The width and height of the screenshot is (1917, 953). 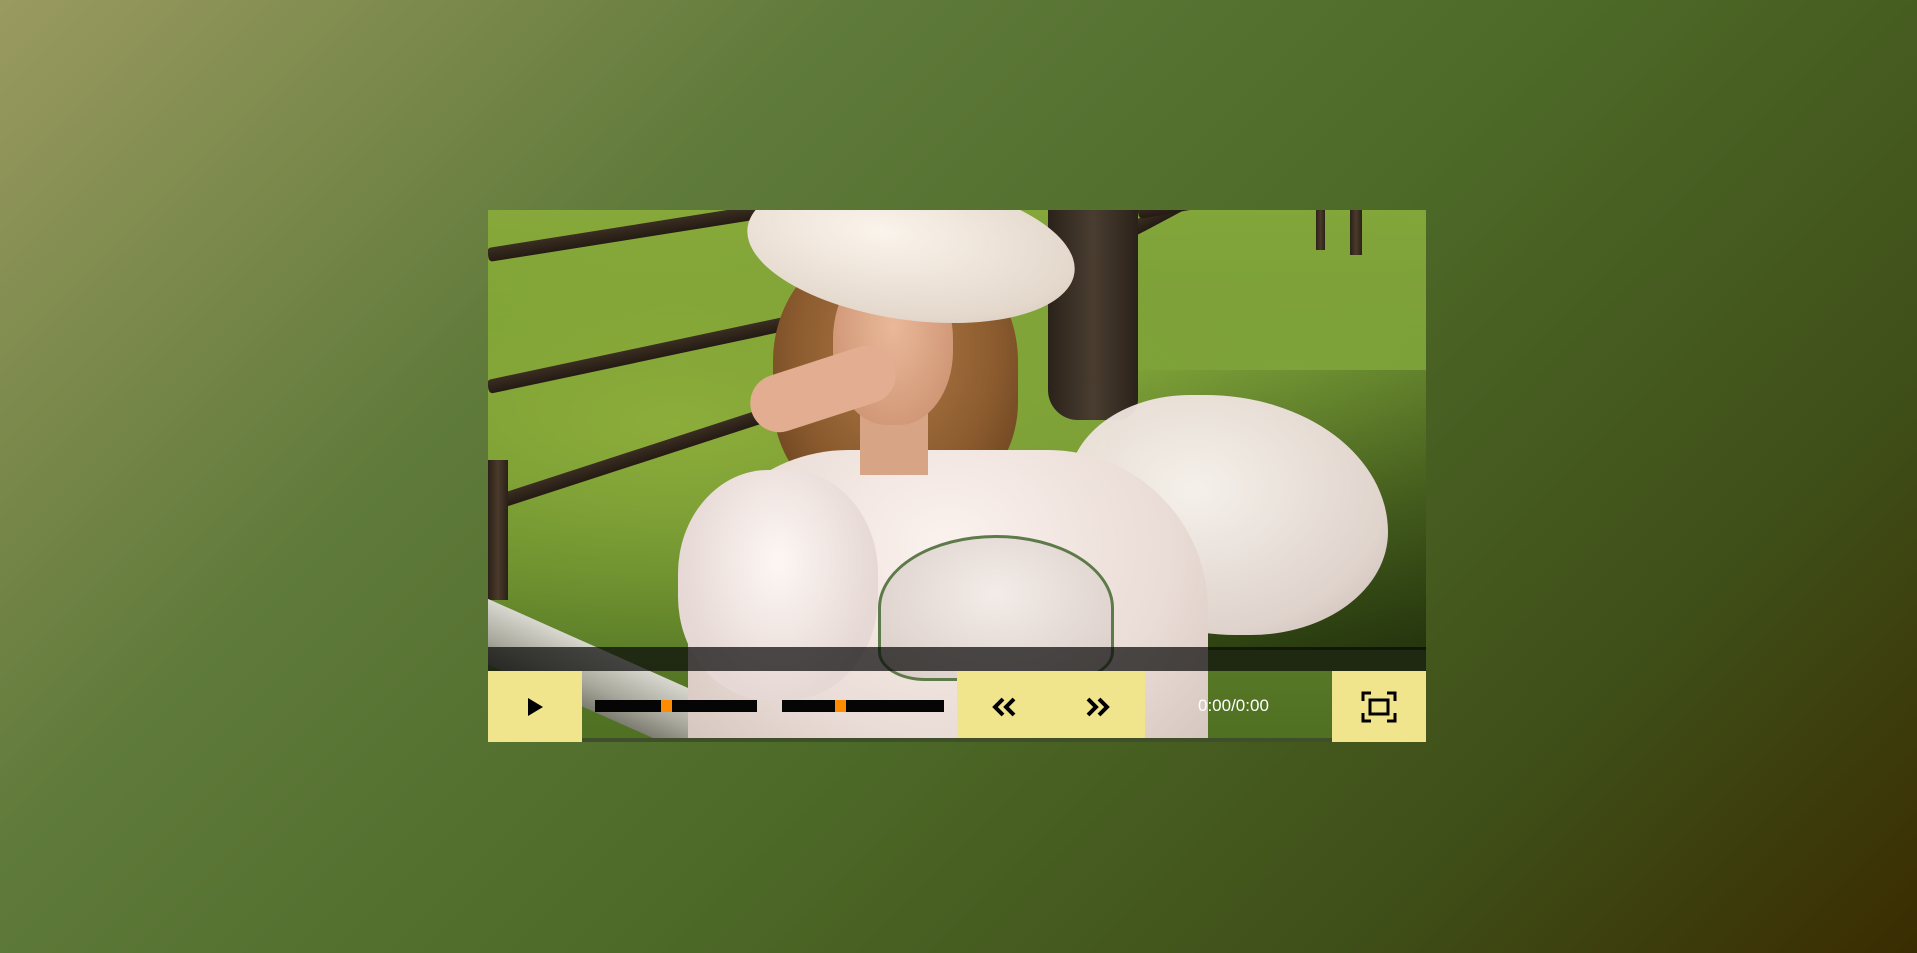 I want to click on progress-thumb, so click(x=666, y=706).